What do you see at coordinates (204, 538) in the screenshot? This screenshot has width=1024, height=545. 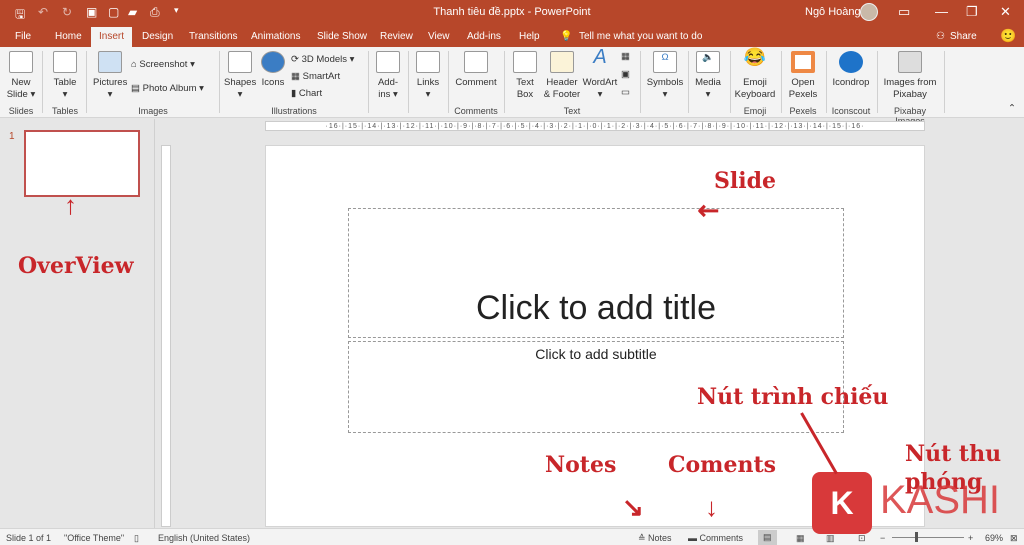 I see `language: English (United States)` at bounding box center [204, 538].